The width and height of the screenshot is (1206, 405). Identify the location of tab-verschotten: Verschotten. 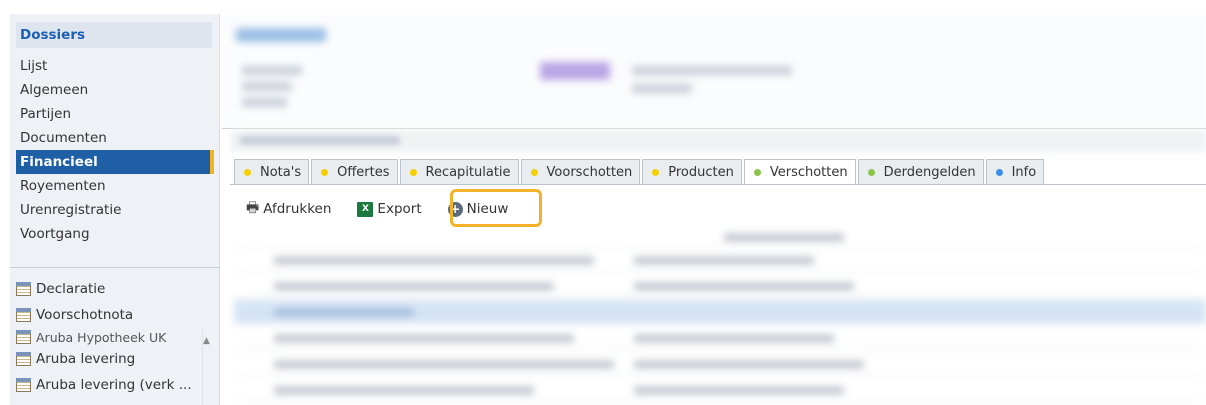
(799, 172).